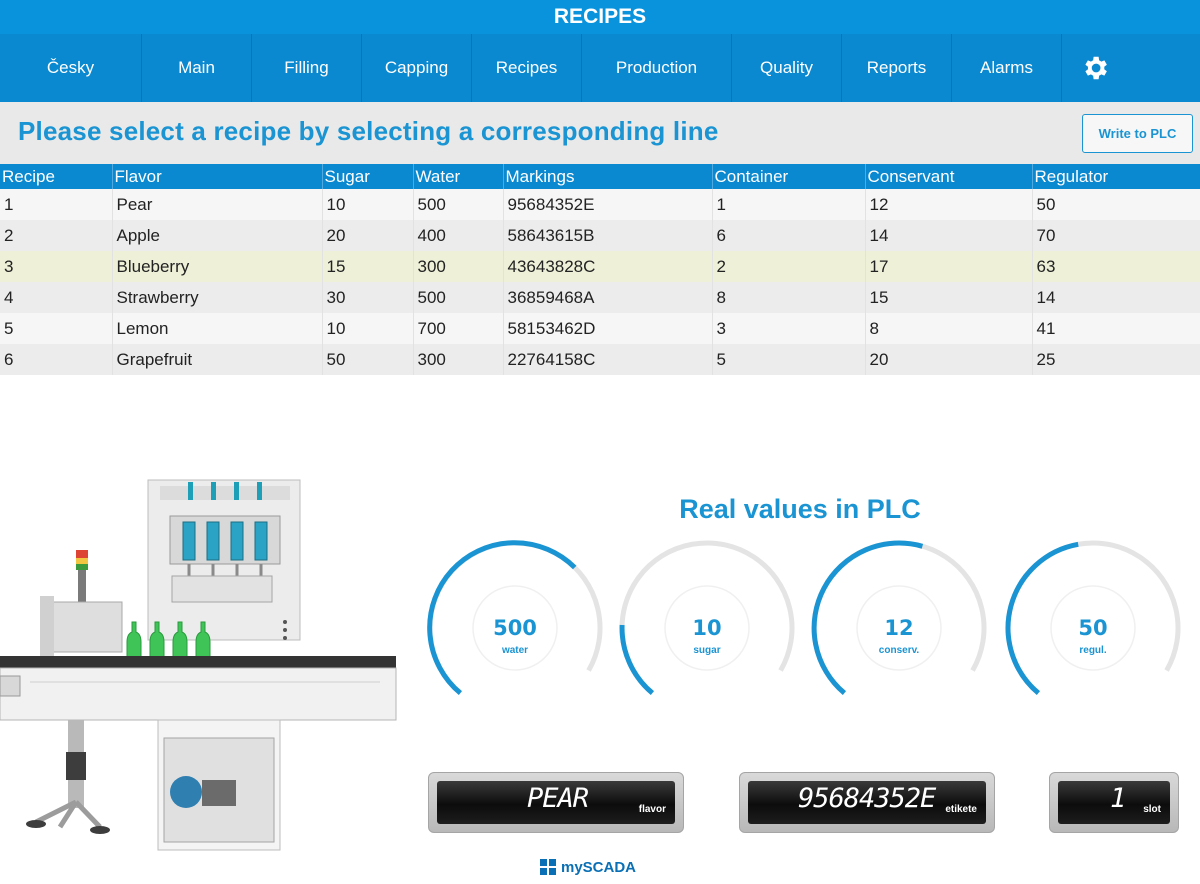 The height and width of the screenshot is (884, 1200). I want to click on column-header-recipe: Recipe, so click(56, 176).